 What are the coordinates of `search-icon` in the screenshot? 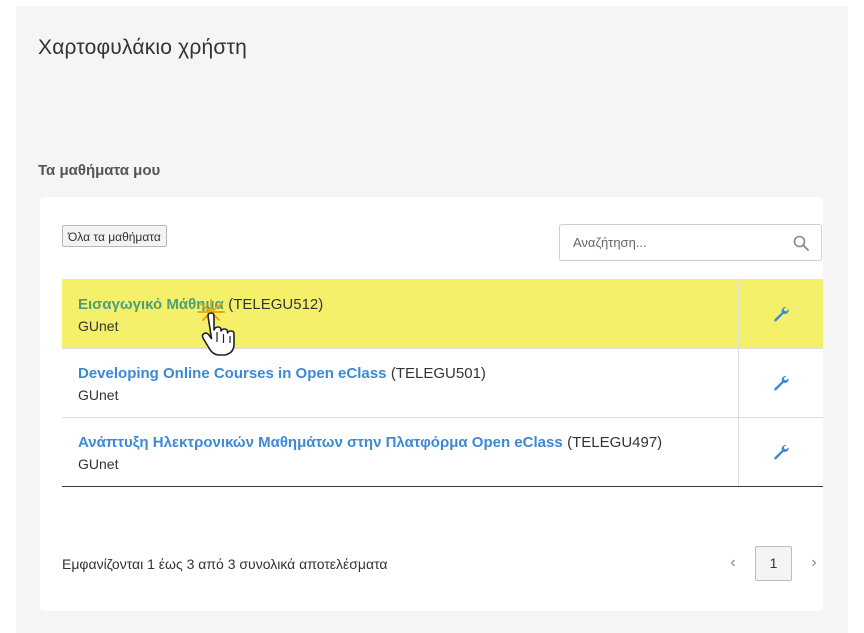 It's located at (801, 243).